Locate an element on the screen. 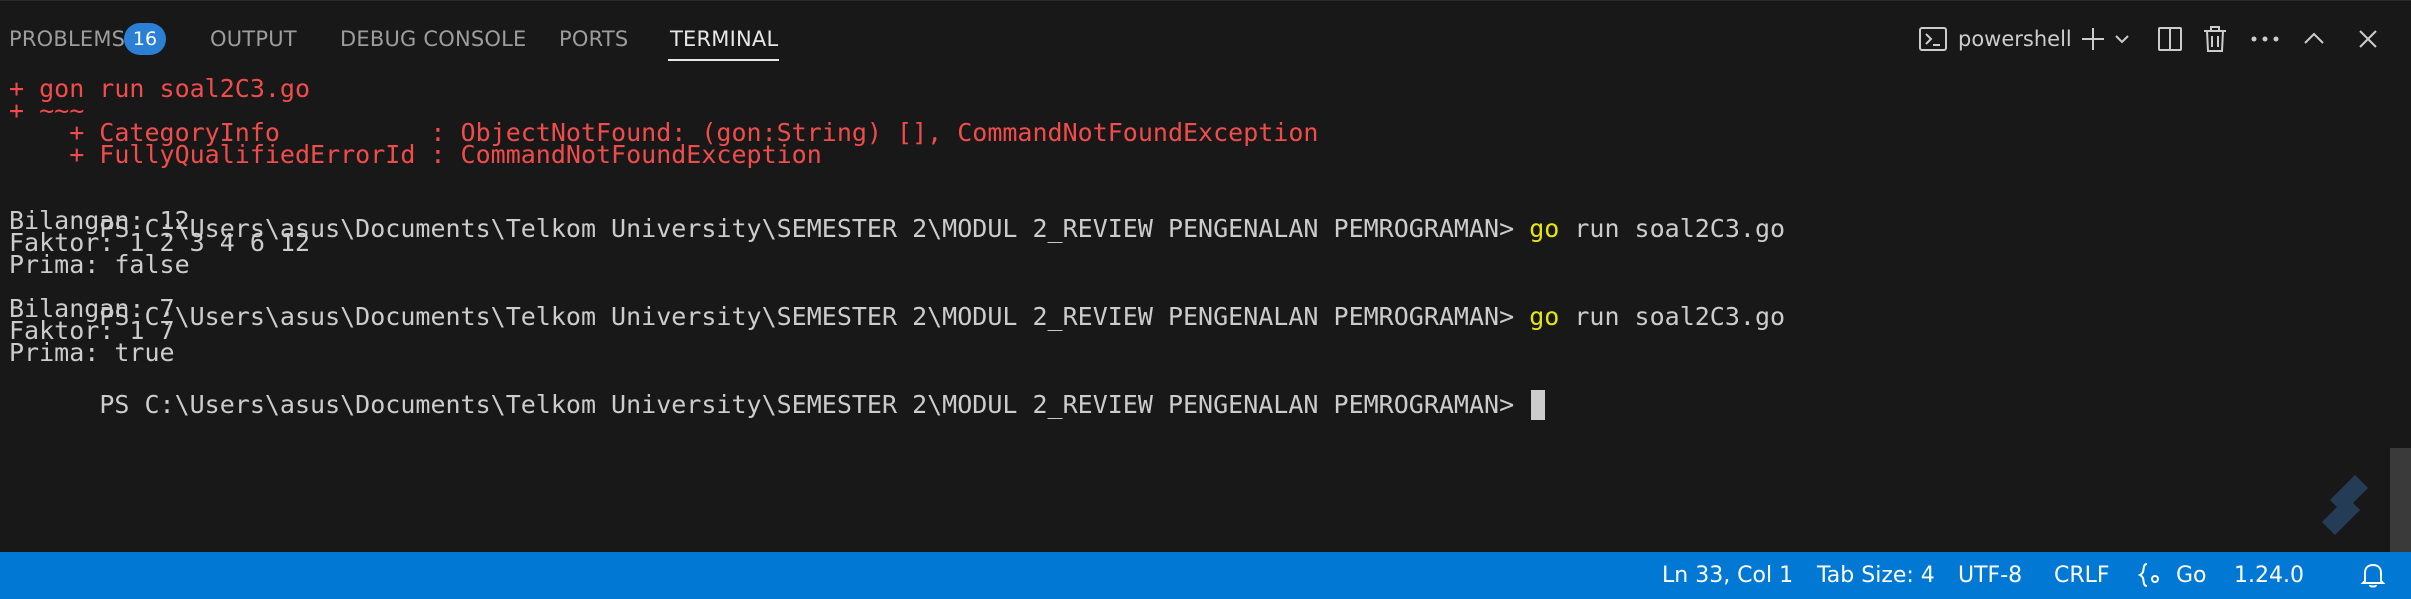  active-tab-indicator is located at coordinates (723, 60).